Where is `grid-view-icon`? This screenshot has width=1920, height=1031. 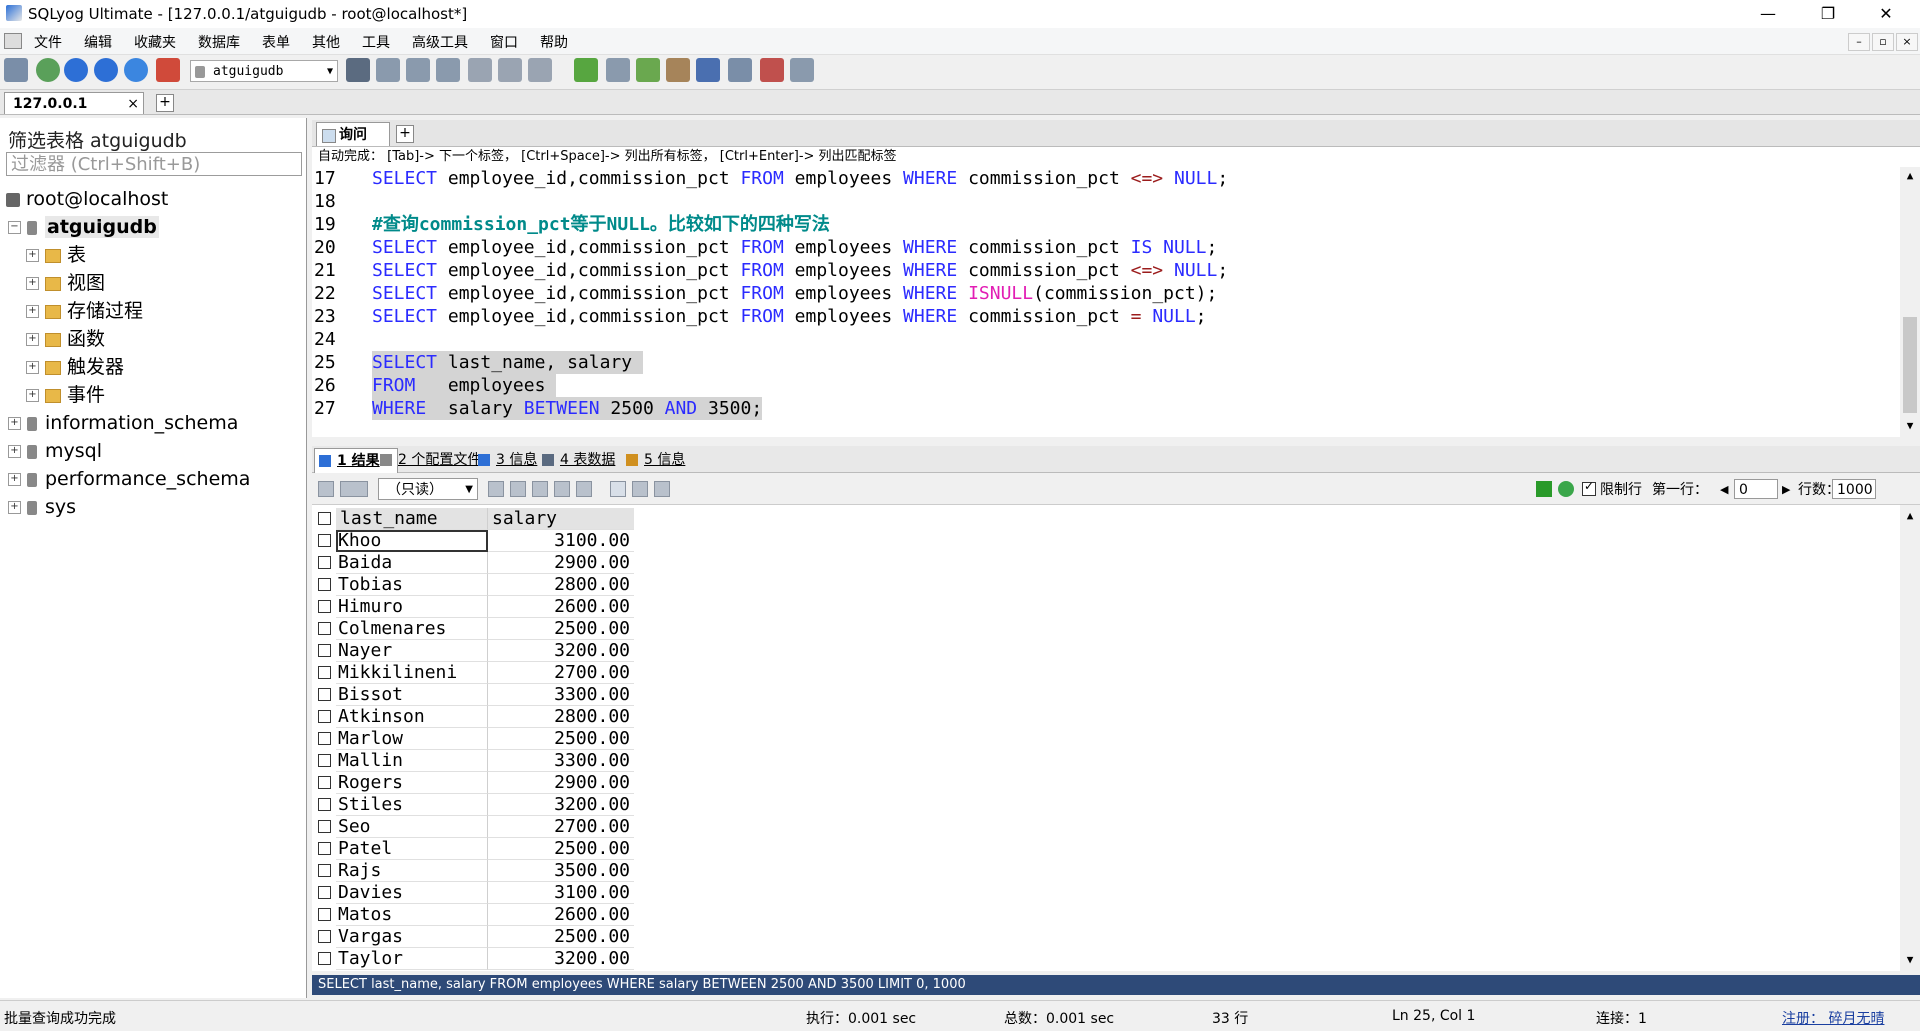 grid-view-icon is located at coordinates (618, 489).